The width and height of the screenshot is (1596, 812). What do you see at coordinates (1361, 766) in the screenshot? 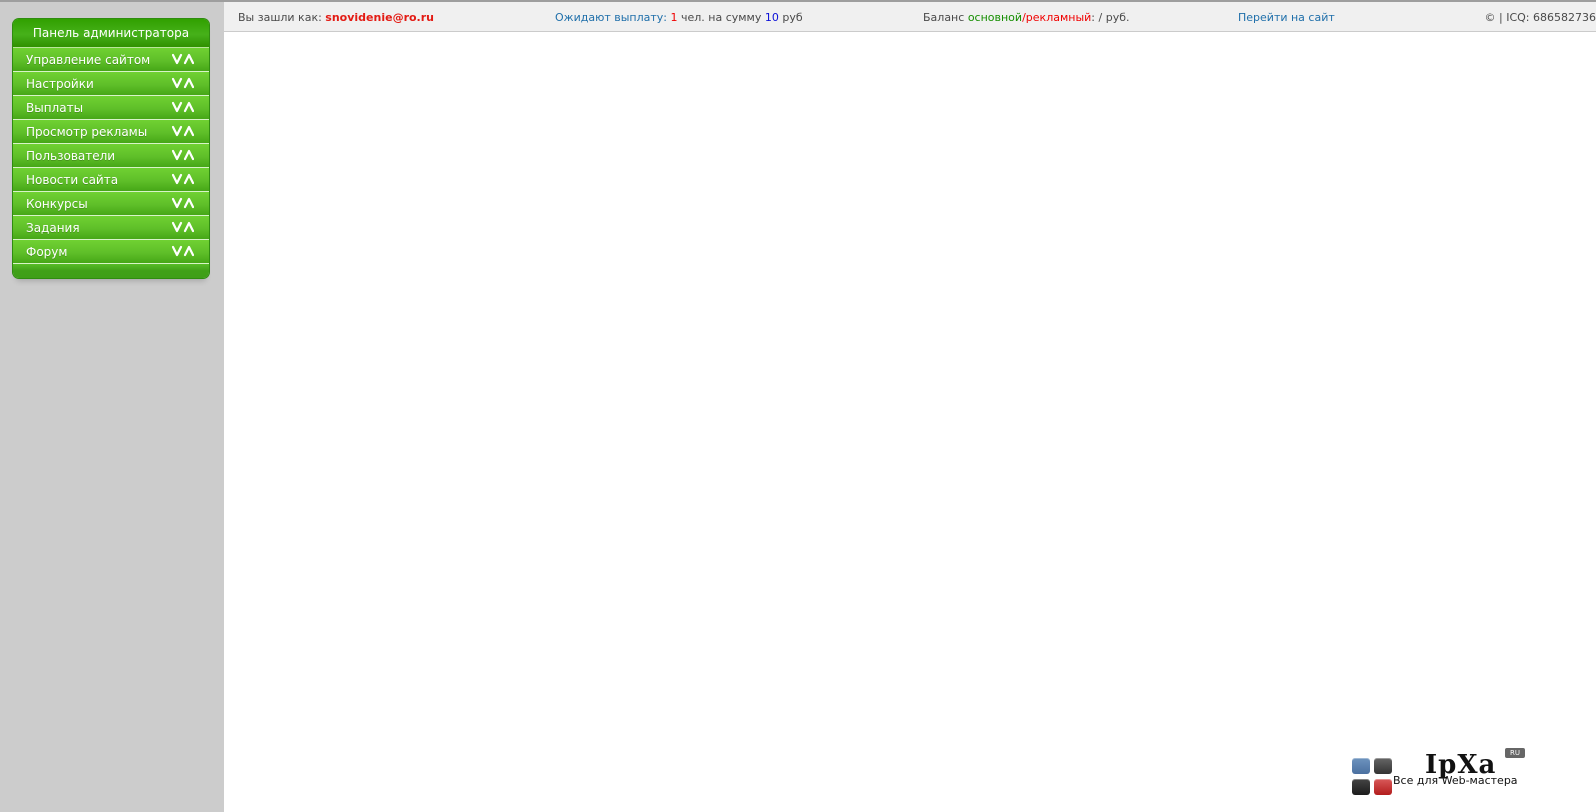
I see `logo-square-blue` at bounding box center [1361, 766].